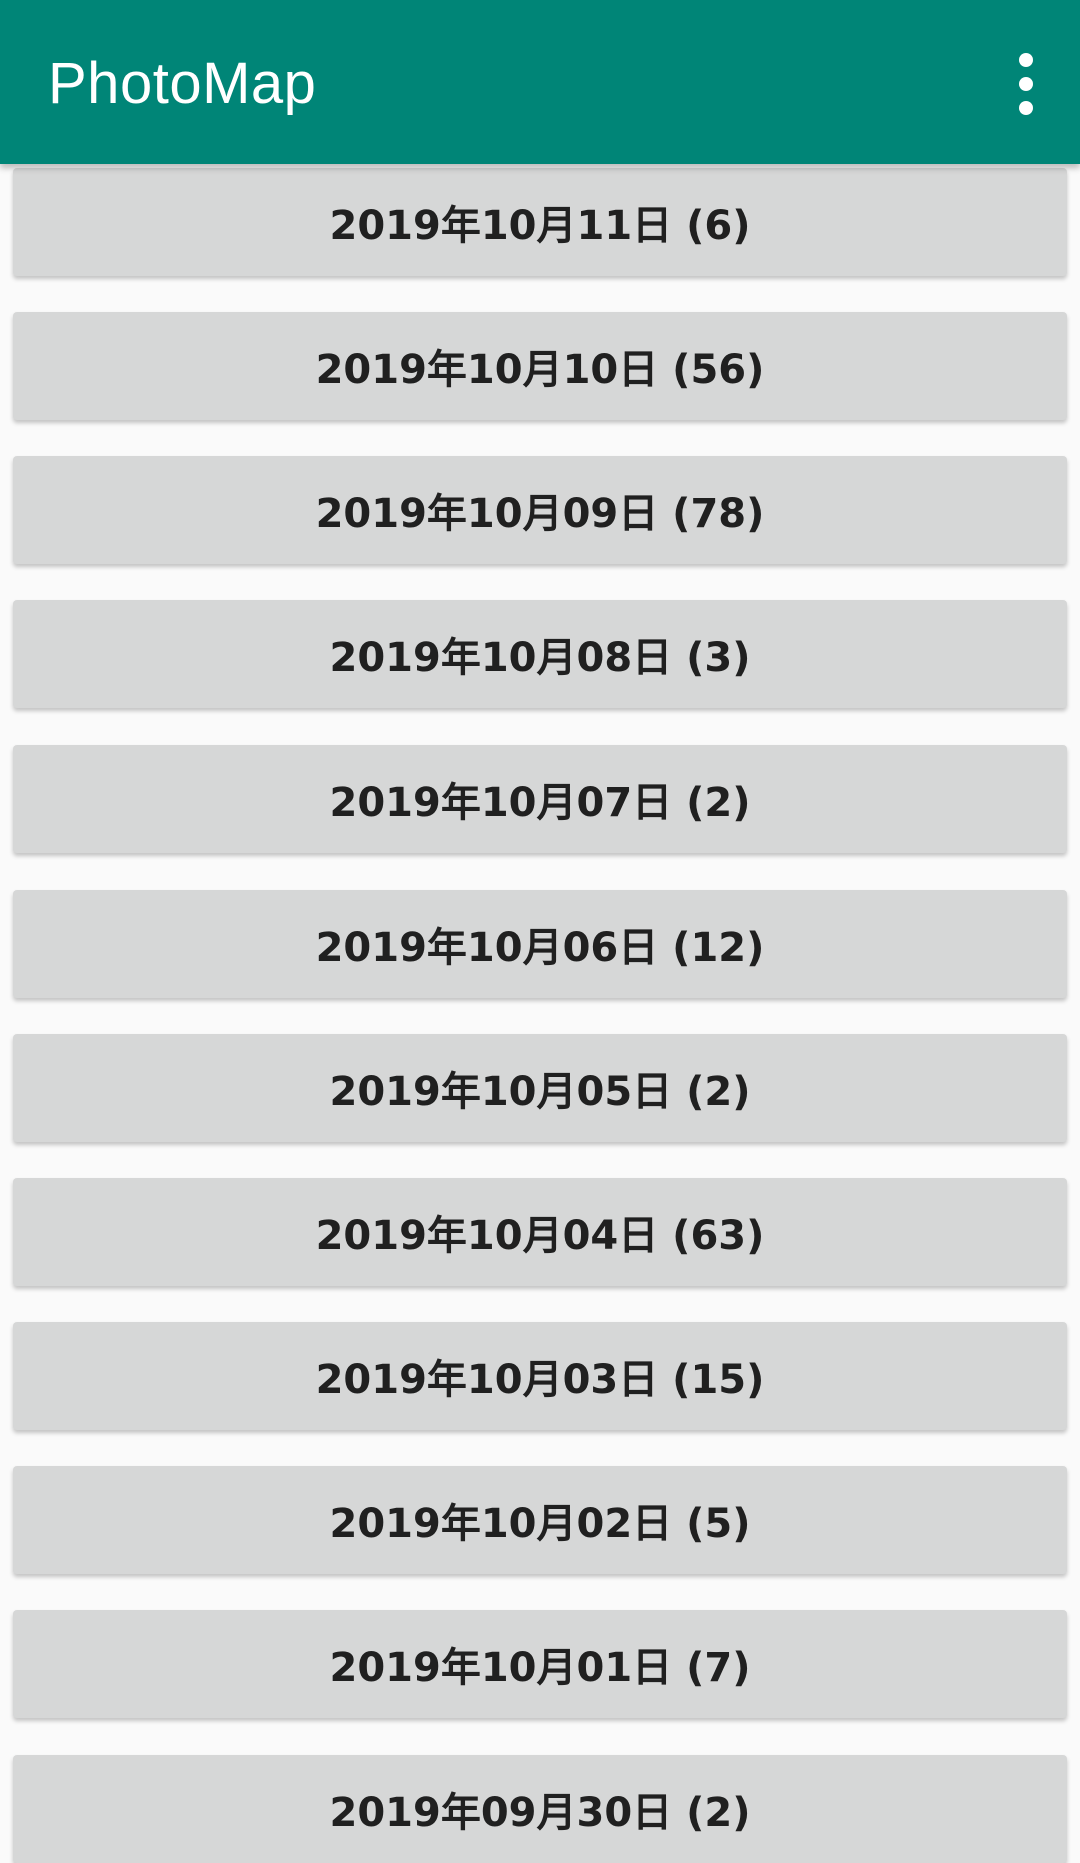  What do you see at coordinates (540, 366) in the screenshot?
I see `date-button: 2019年10月10日 (56)` at bounding box center [540, 366].